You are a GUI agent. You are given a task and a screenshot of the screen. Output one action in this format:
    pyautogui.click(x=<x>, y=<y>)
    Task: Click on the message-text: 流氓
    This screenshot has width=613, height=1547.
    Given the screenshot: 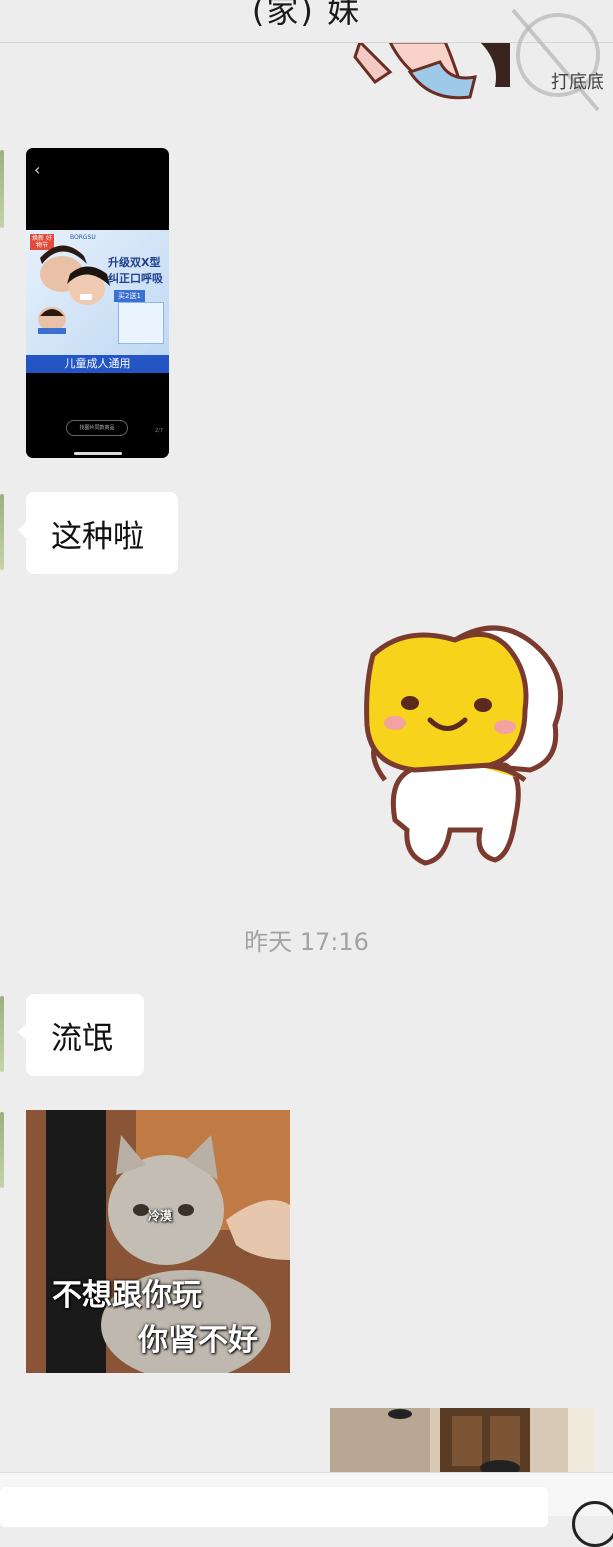 What is the action you would take?
    pyautogui.click(x=82, y=1038)
    